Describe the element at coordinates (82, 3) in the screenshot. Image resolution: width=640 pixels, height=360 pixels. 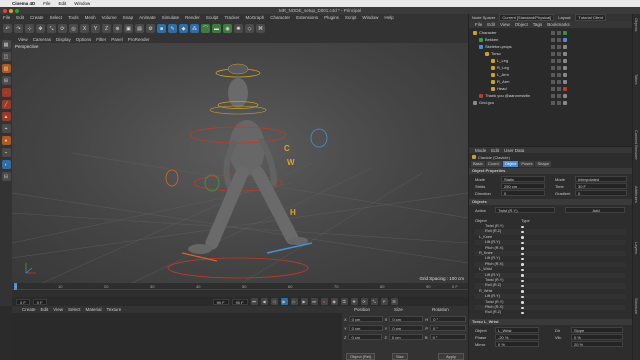
I see `mac-menu-window: Window` at that location.